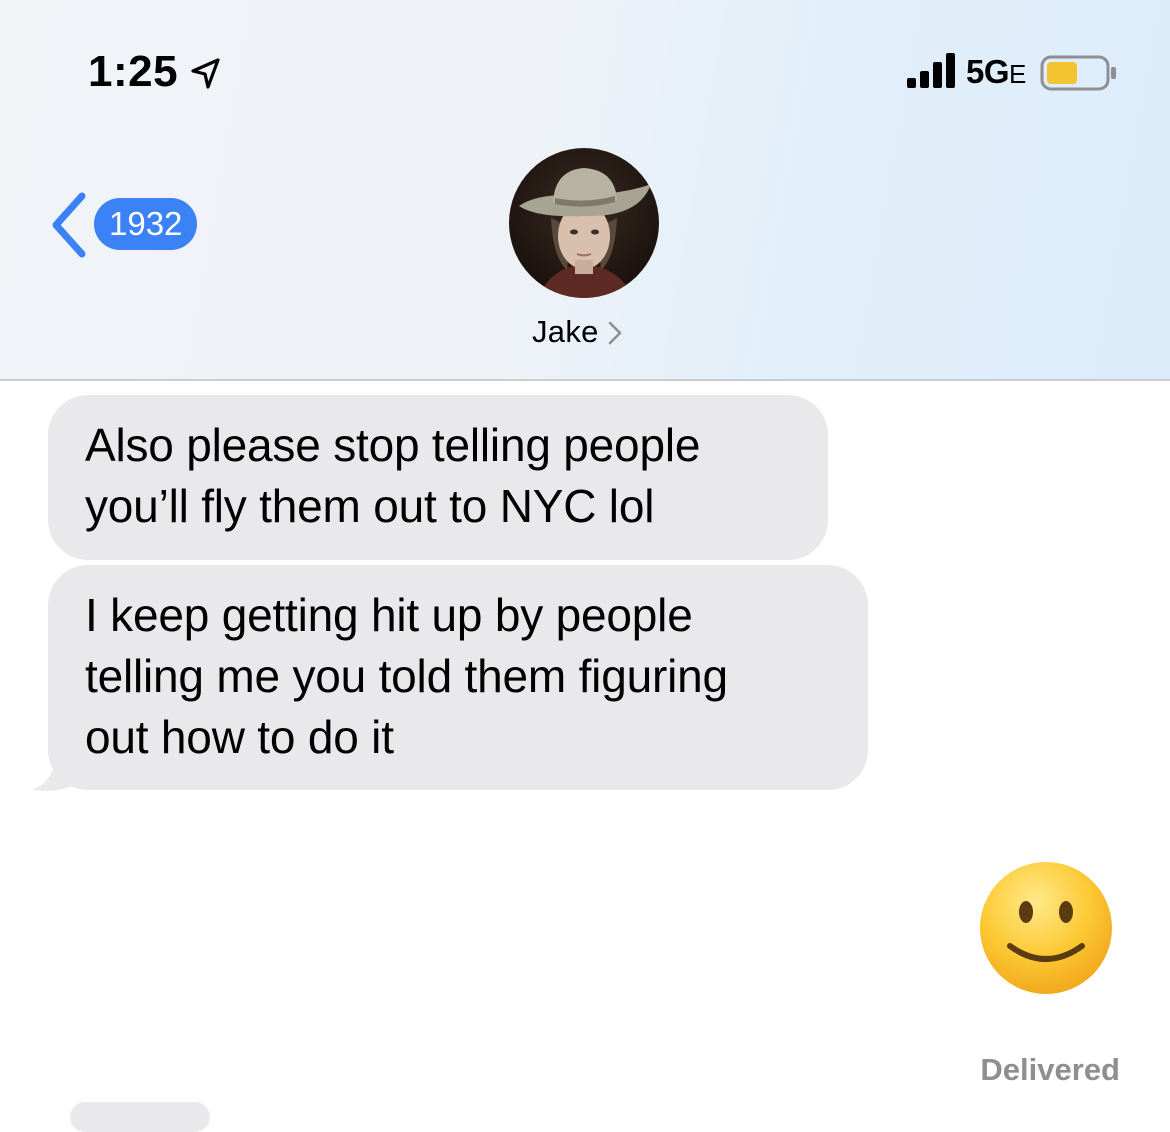  What do you see at coordinates (1050, 1069) in the screenshot?
I see `delivery-status: Delivered` at bounding box center [1050, 1069].